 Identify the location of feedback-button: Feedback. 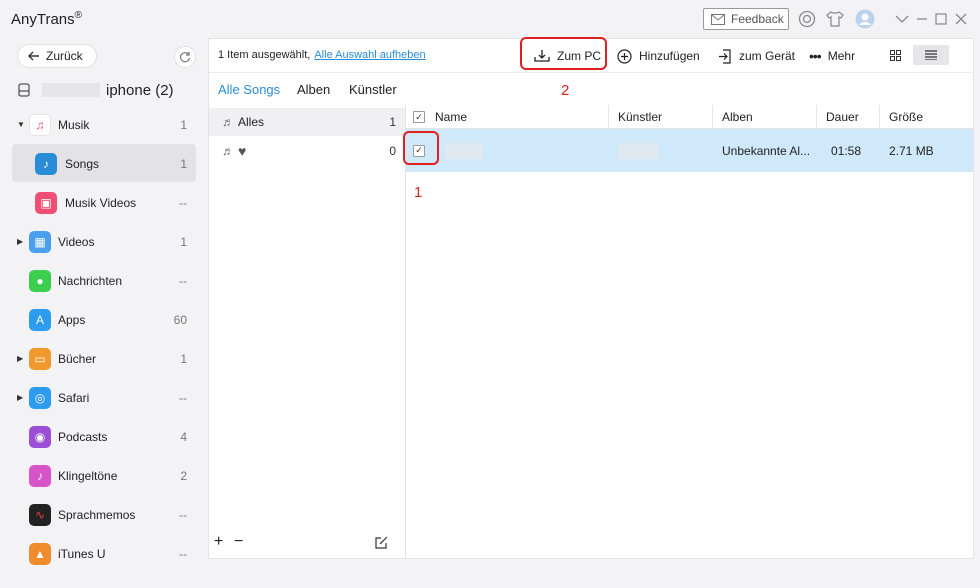
(746, 19).